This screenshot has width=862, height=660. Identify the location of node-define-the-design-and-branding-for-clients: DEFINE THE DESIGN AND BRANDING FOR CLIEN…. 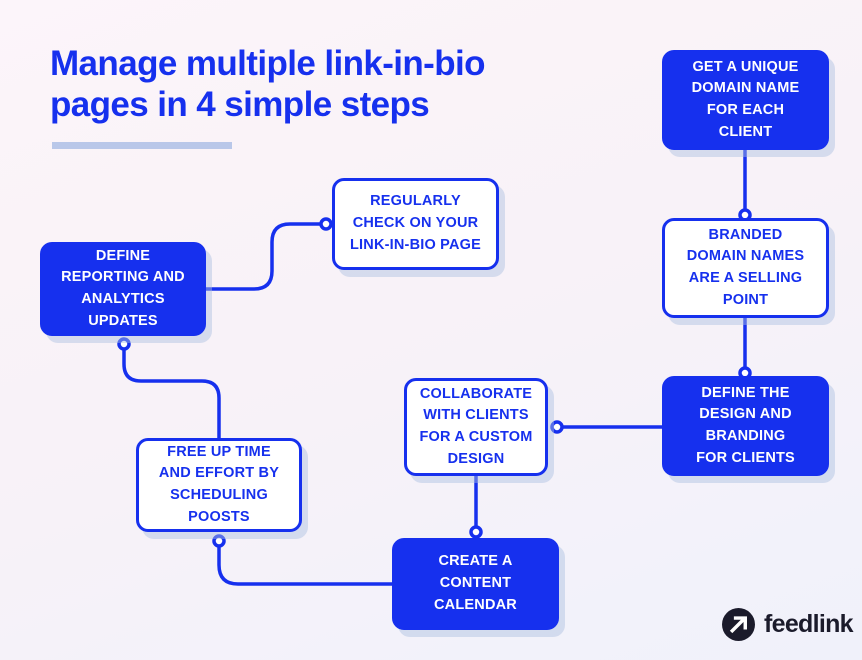
(745, 426).